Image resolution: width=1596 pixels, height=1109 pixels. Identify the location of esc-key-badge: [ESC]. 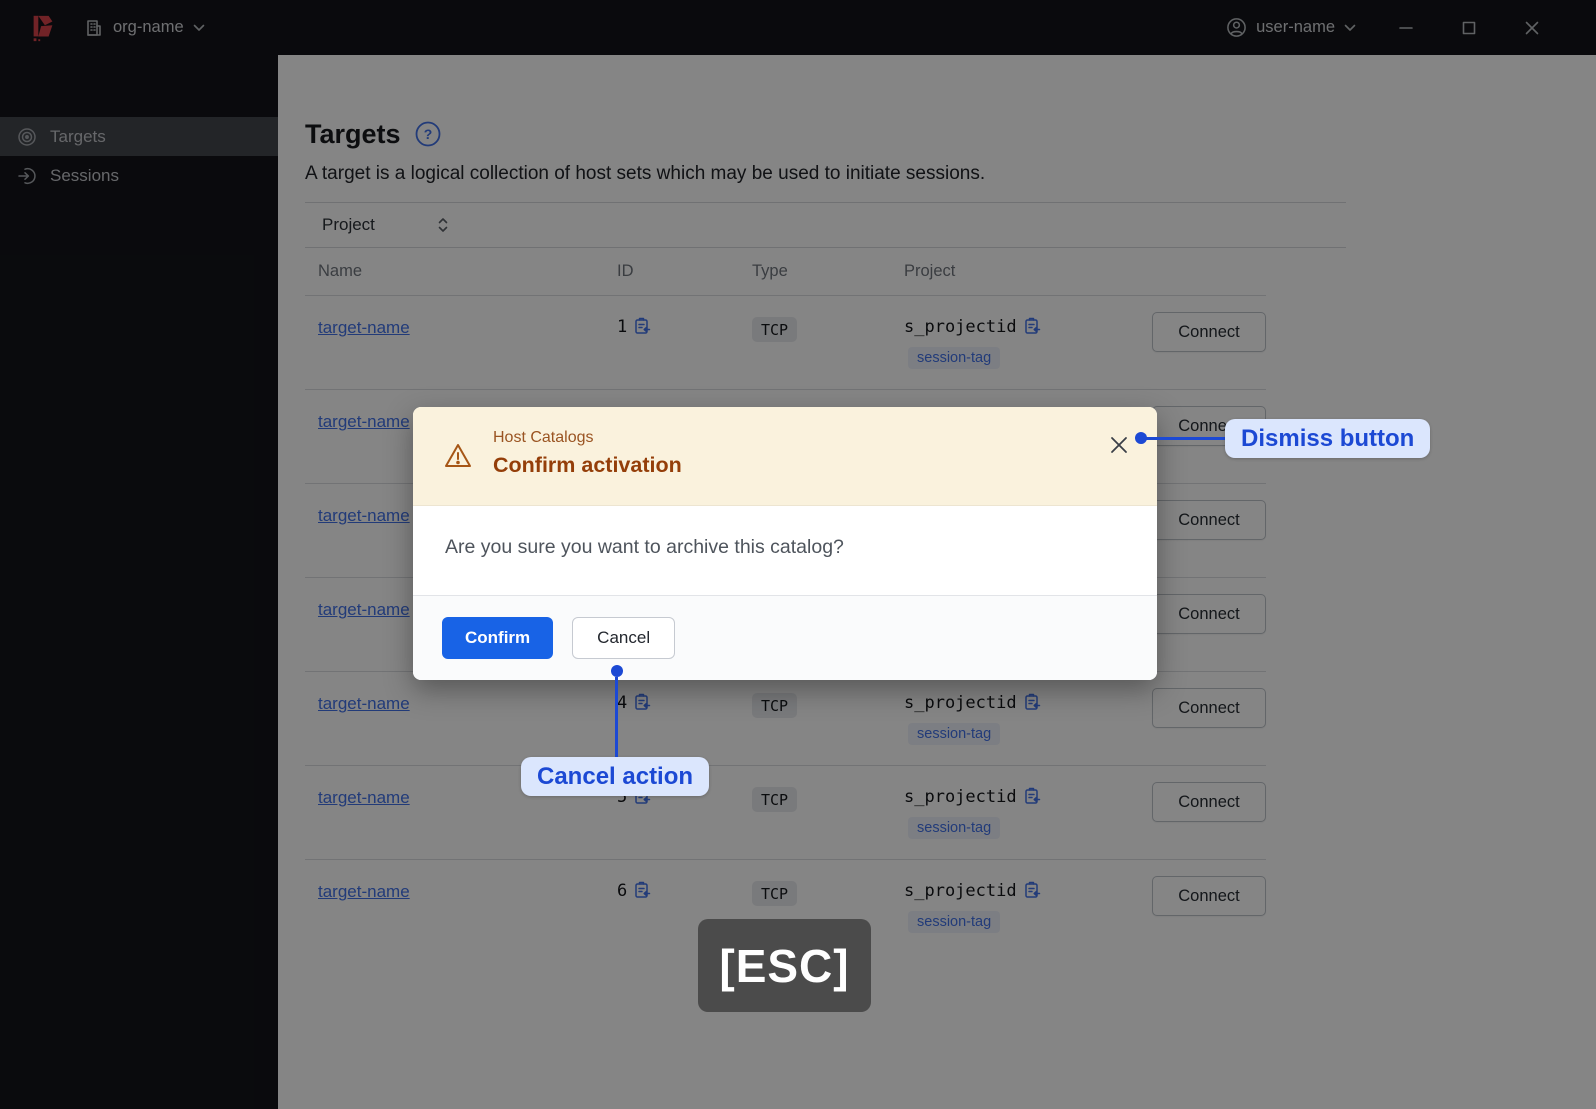
(784, 965).